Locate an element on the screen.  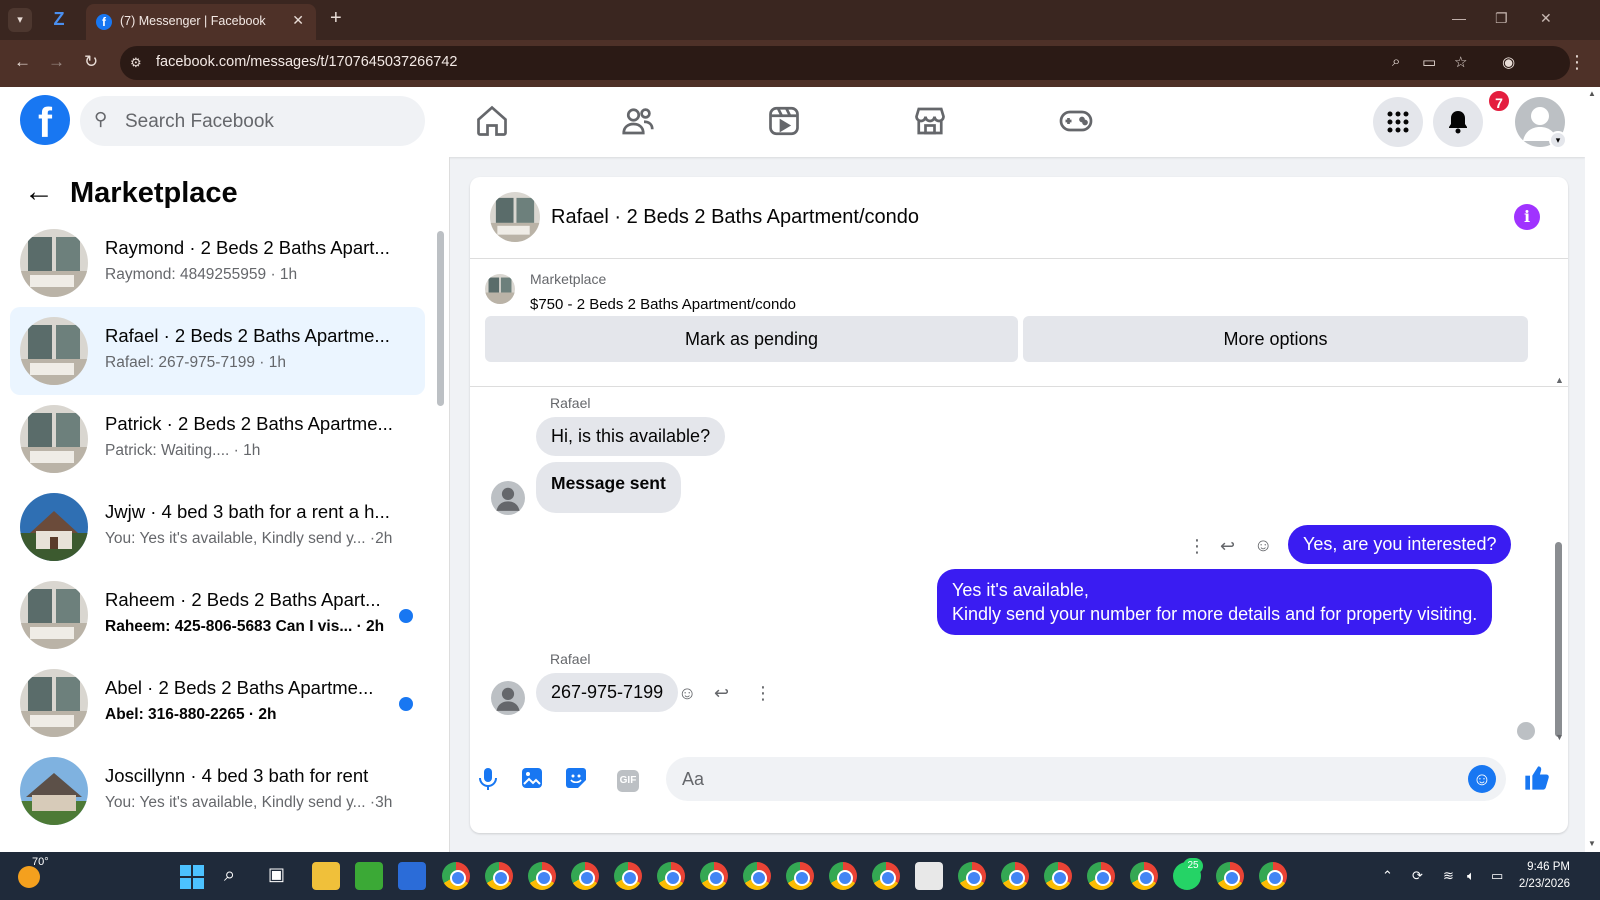
zoom-icon: ⌕ is located at coordinates (1396, 61).